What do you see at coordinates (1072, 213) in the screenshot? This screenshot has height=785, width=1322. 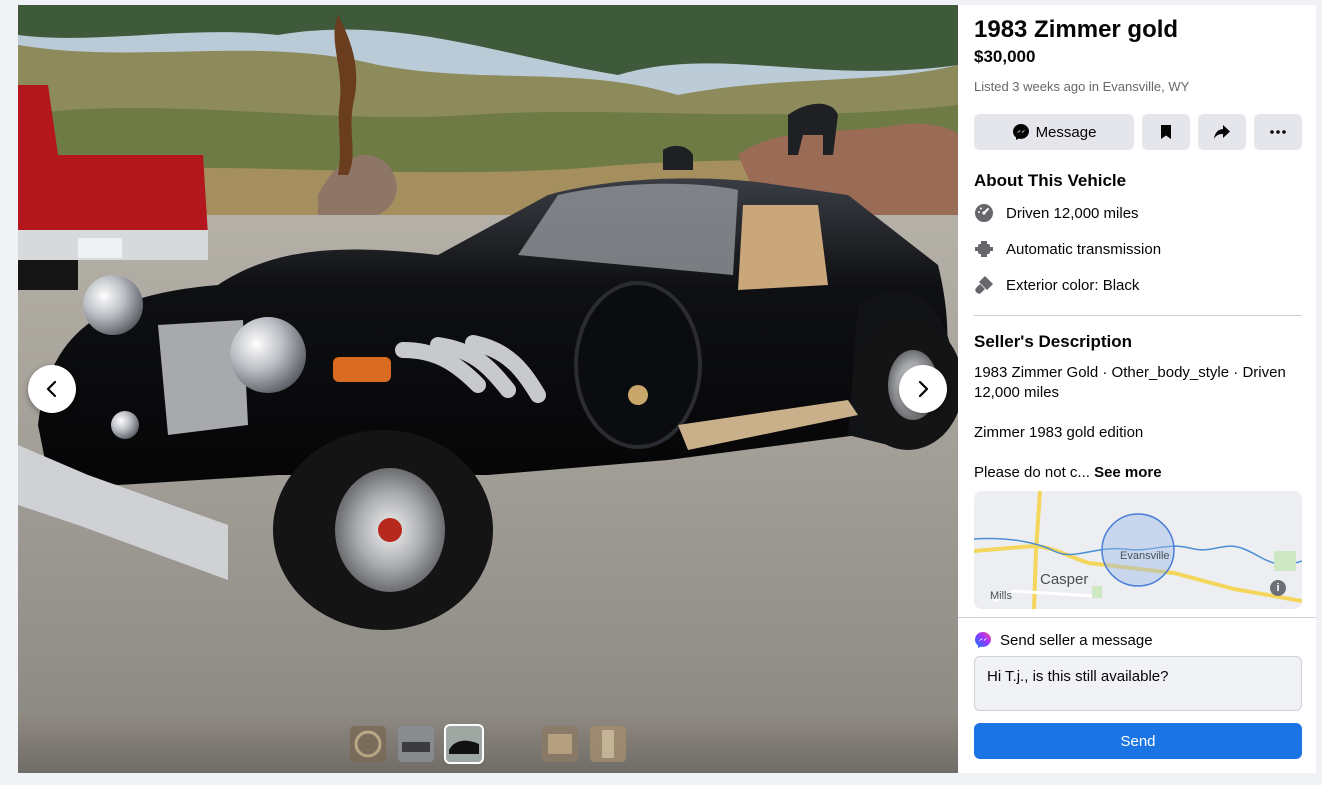 I see `spec-mileage-text: Driven 12,000 miles` at bounding box center [1072, 213].